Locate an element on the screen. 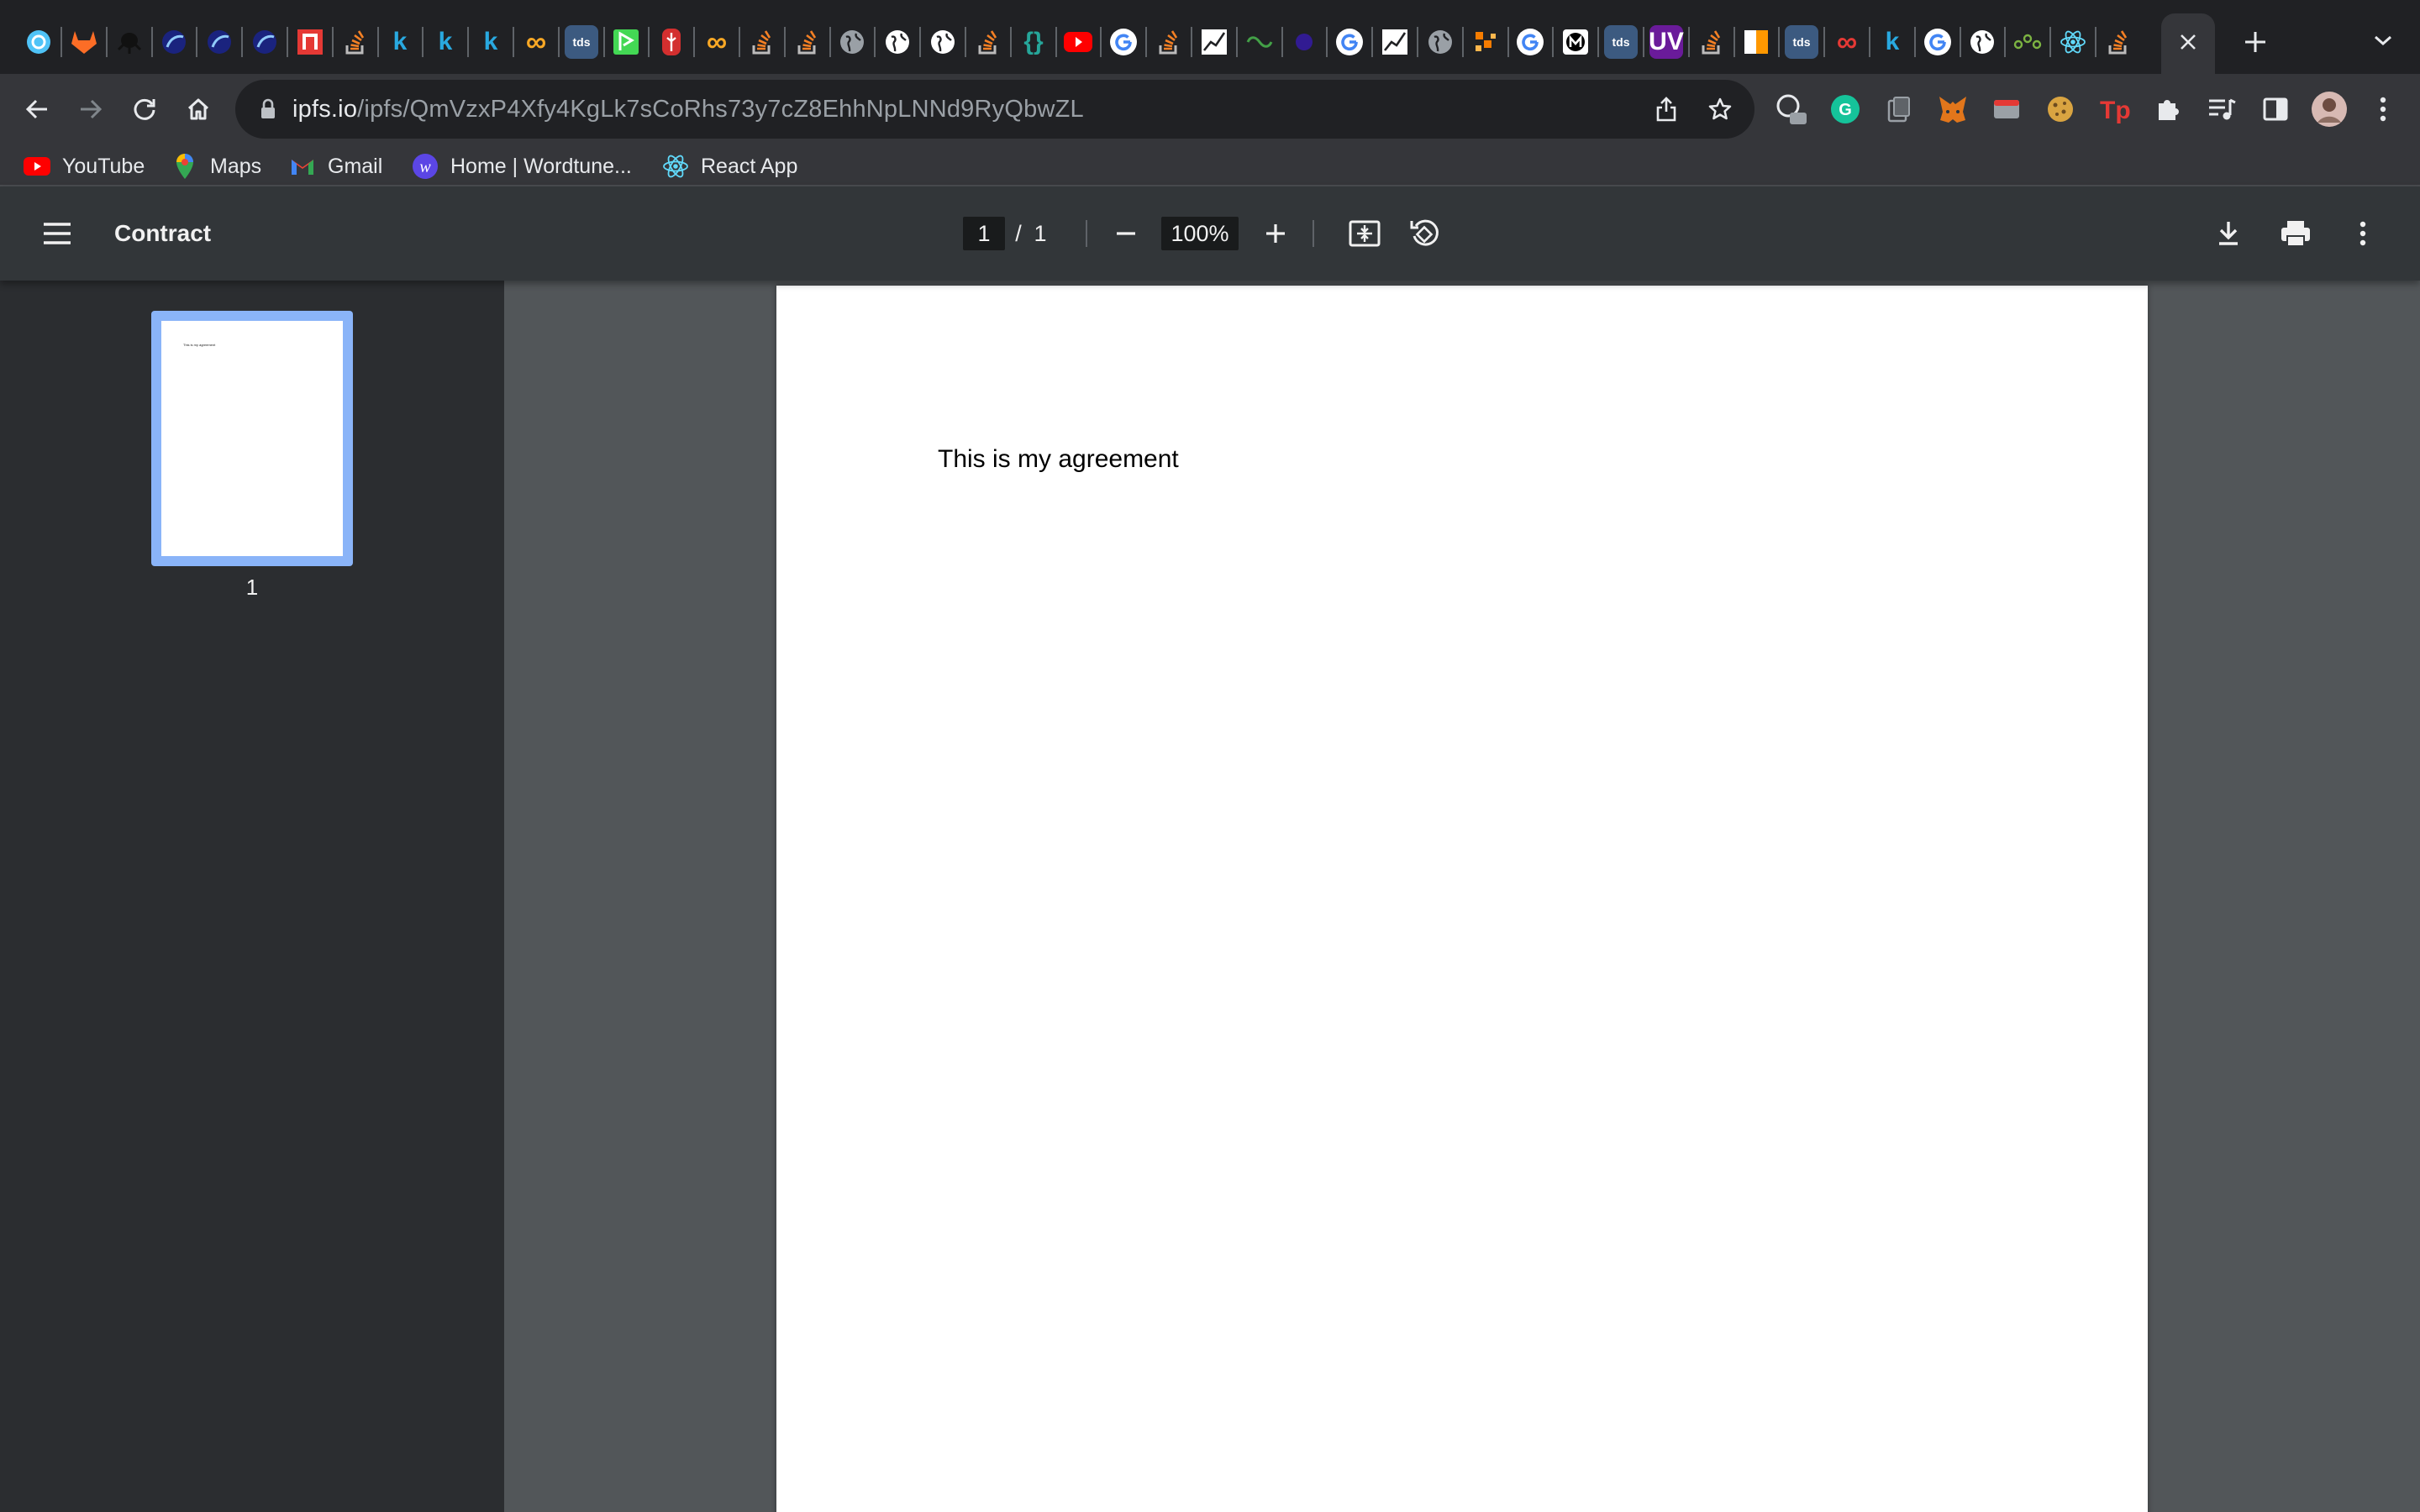 The height and width of the screenshot is (1512, 2420). fit-to-page-icon is located at coordinates (1364, 233).